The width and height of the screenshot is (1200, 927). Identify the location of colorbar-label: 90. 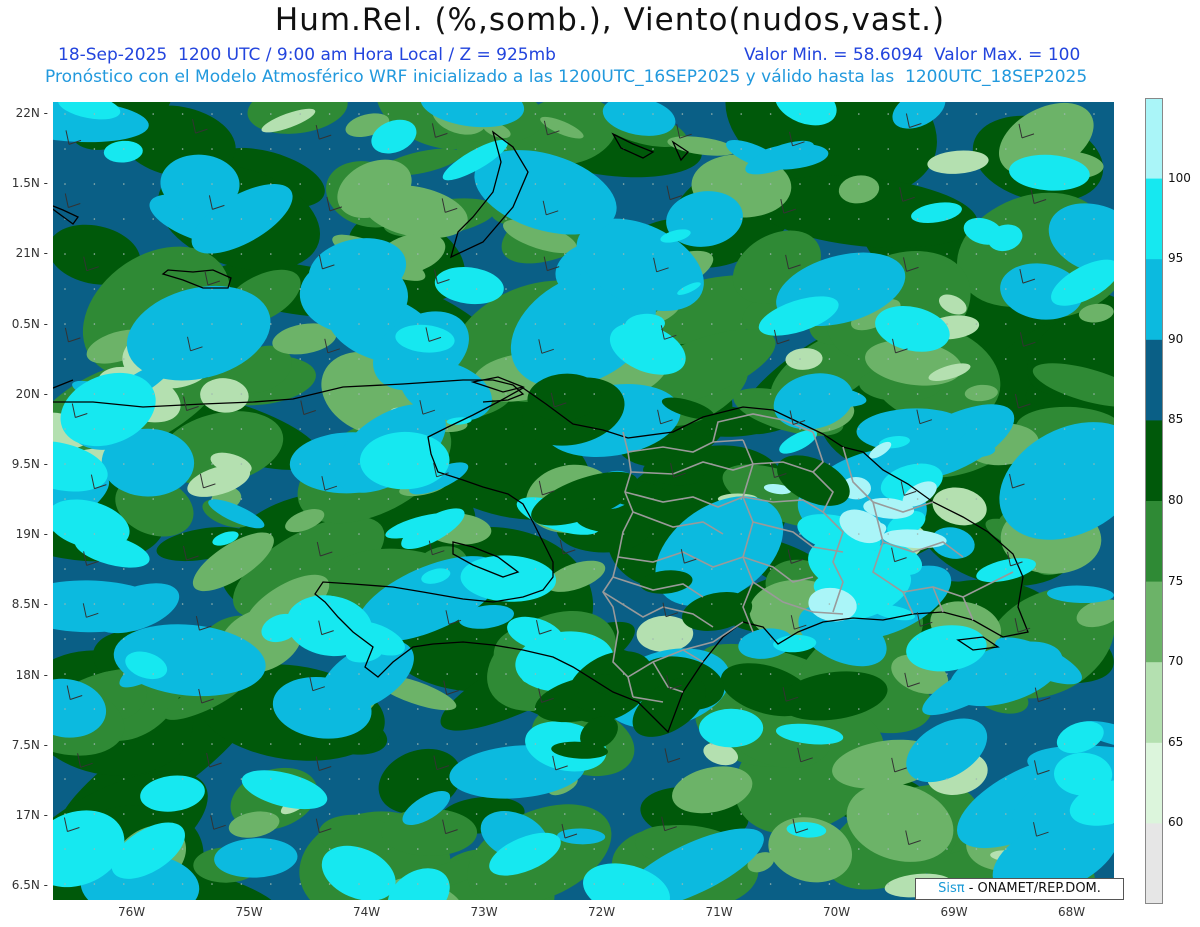
(1176, 338).